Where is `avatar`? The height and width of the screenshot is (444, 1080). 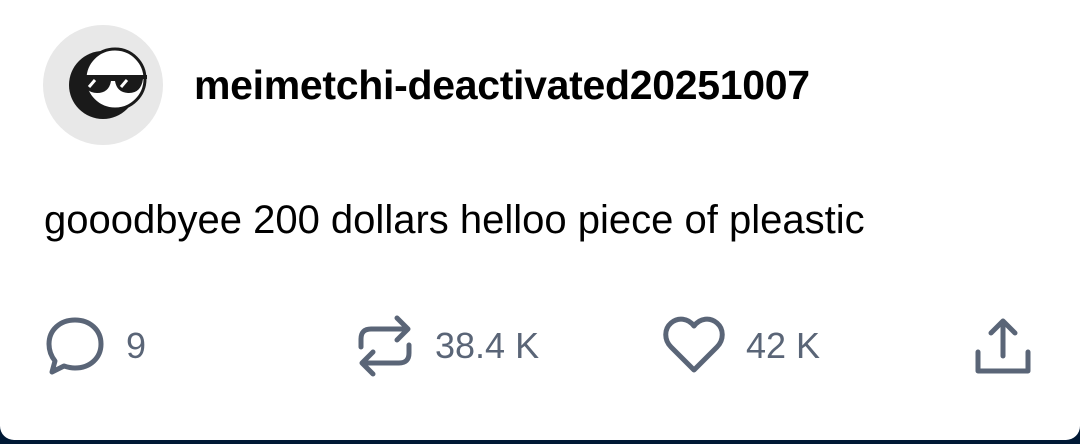 avatar is located at coordinates (103, 85).